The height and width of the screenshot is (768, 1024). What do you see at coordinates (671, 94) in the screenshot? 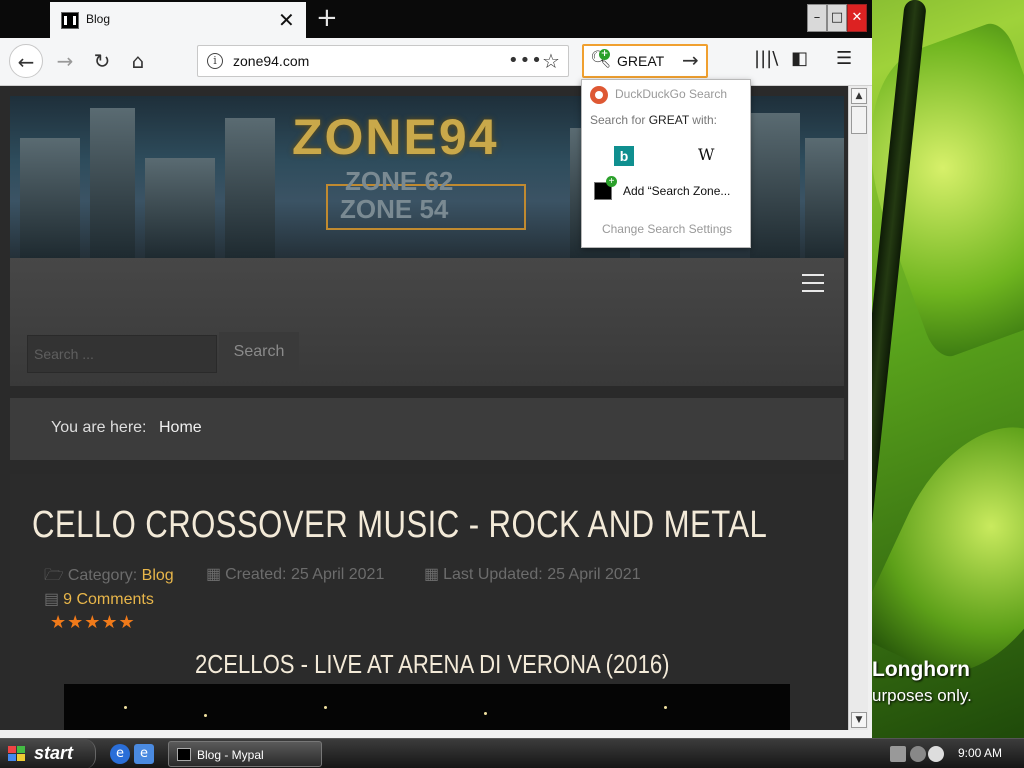
I see `current-engine-label: DuckDuckGo Search` at bounding box center [671, 94].